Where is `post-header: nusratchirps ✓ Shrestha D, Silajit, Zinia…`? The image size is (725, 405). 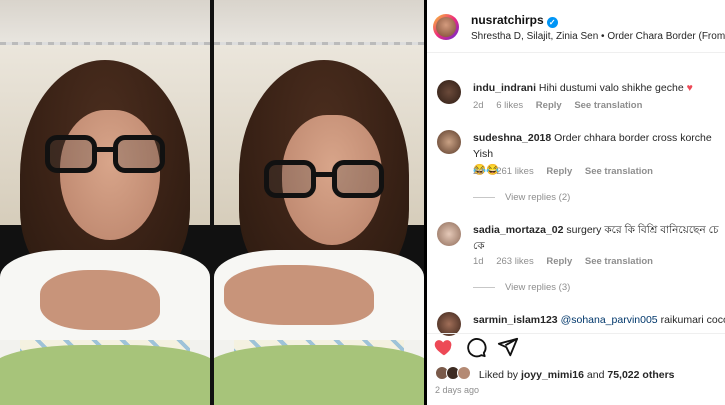 post-header: nusratchirps ✓ Shrestha D, Silajit, Zinia… is located at coordinates (576, 26).